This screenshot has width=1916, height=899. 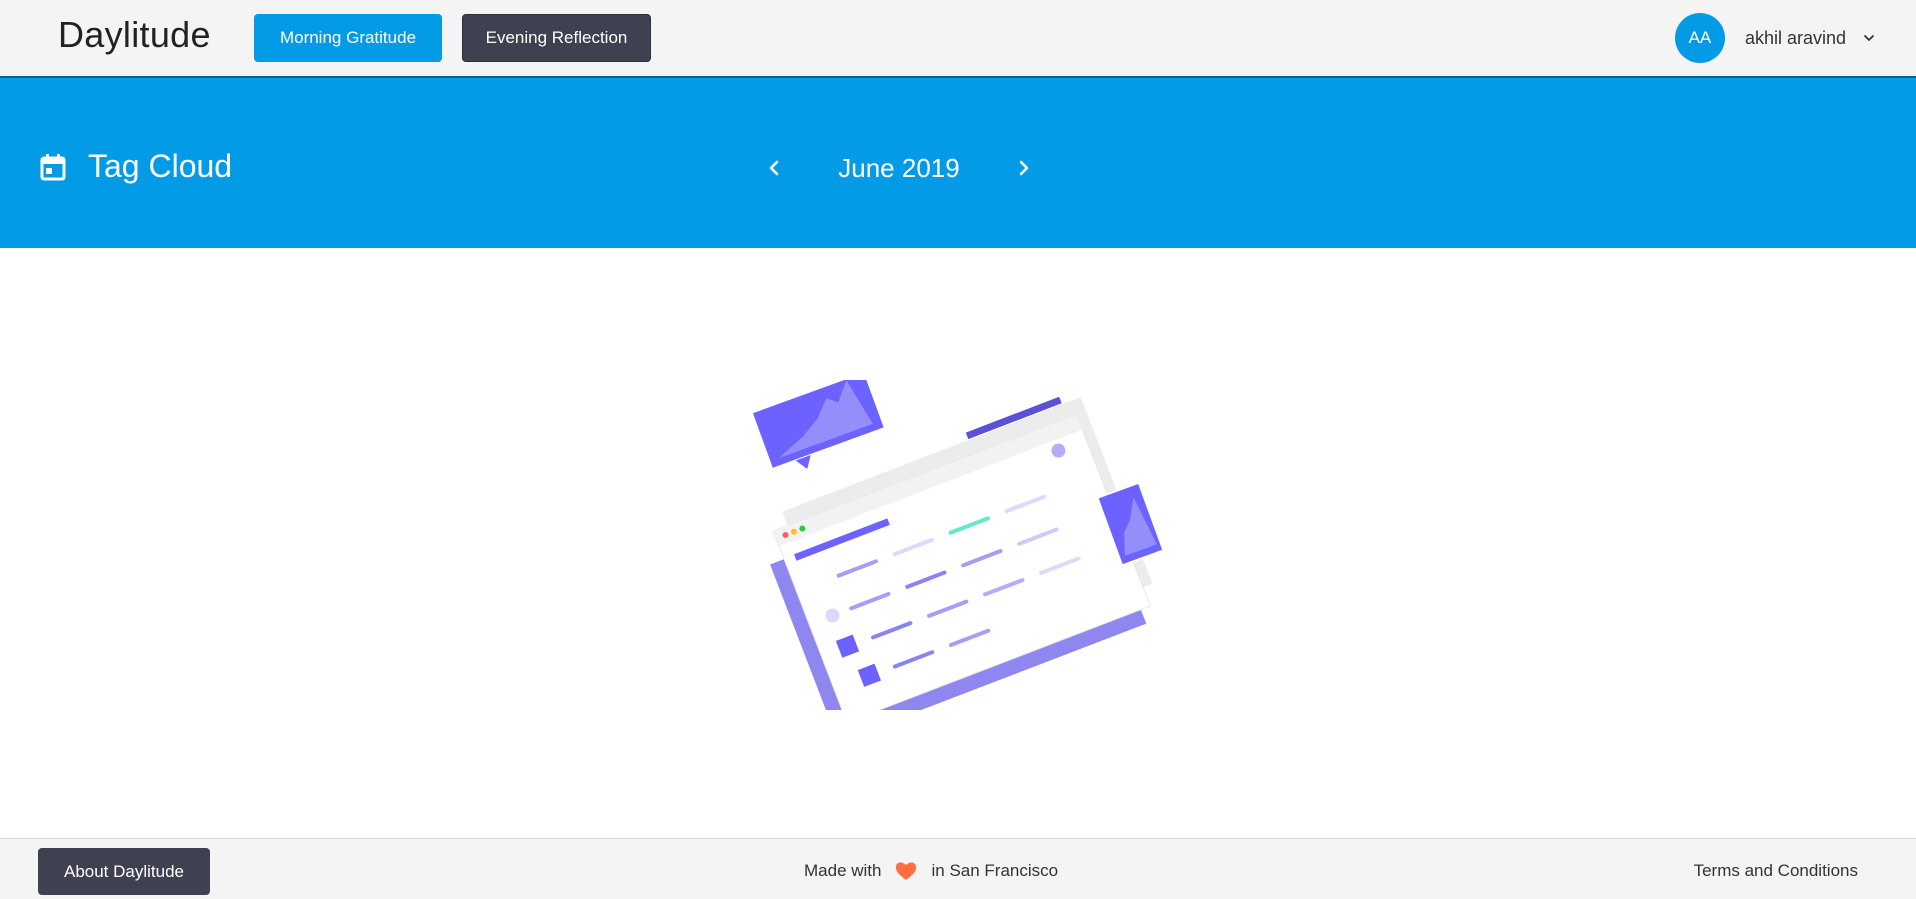 I want to click on current-month: June 2019, so click(x=899, y=167).